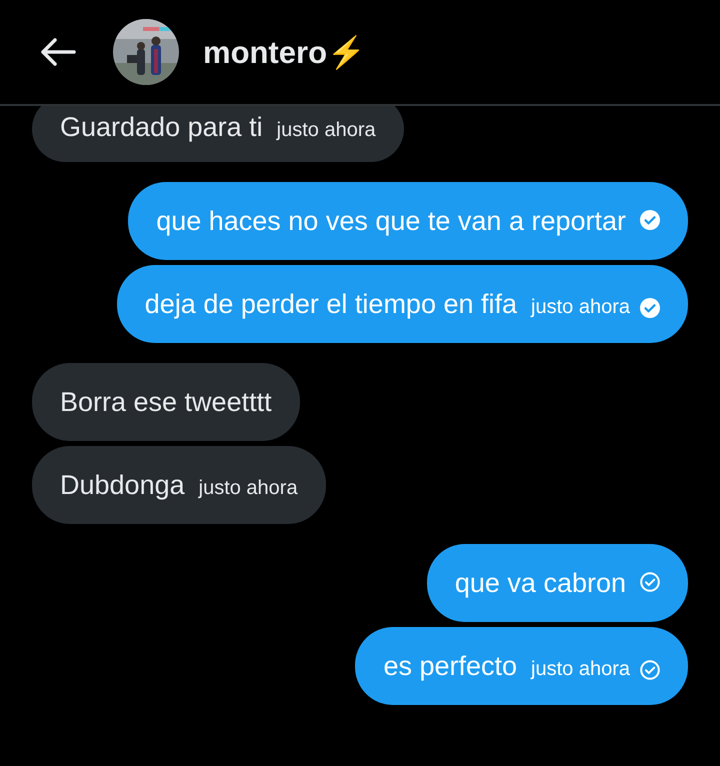 Image resolution: width=720 pixels, height=766 pixels. What do you see at coordinates (122, 485) in the screenshot?
I see `message-text: Dubdonga` at bounding box center [122, 485].